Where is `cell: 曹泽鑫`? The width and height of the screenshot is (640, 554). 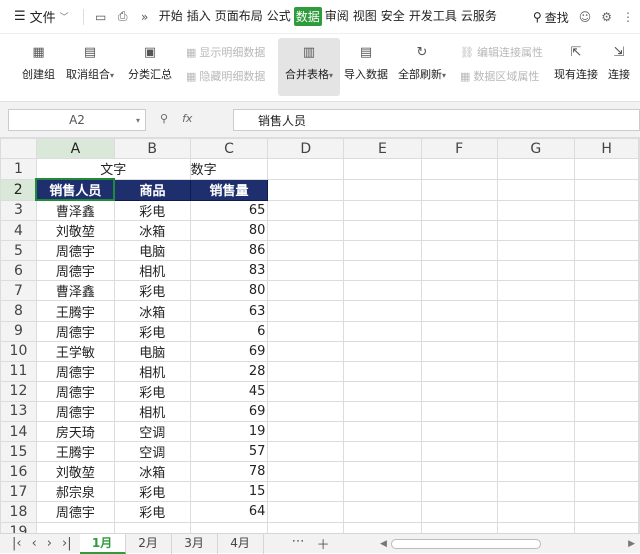 cell: 曹泽鑫 is located at coordinates (75, 291).